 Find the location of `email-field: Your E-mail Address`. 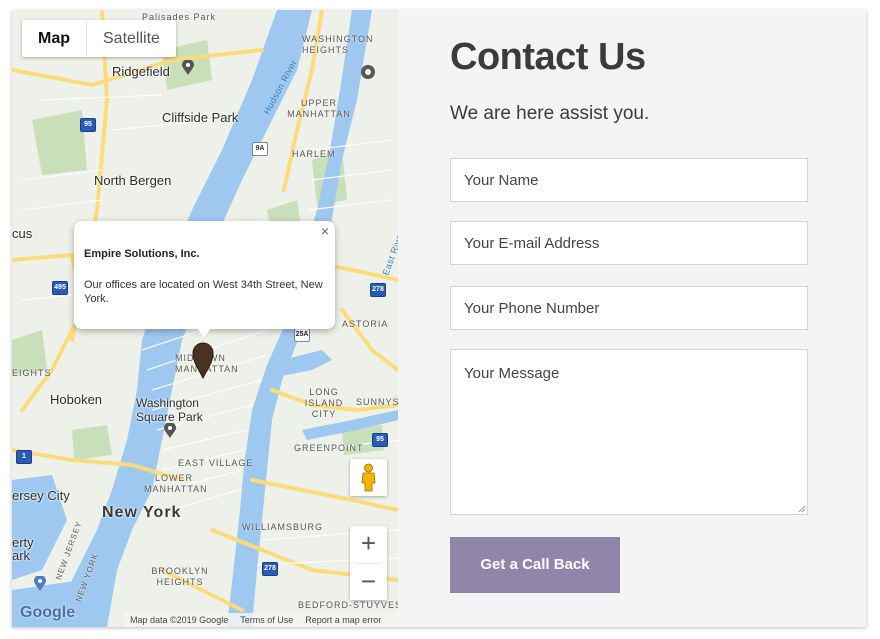

email-field: Your E-mail Address is located at coordinates (629, 243).